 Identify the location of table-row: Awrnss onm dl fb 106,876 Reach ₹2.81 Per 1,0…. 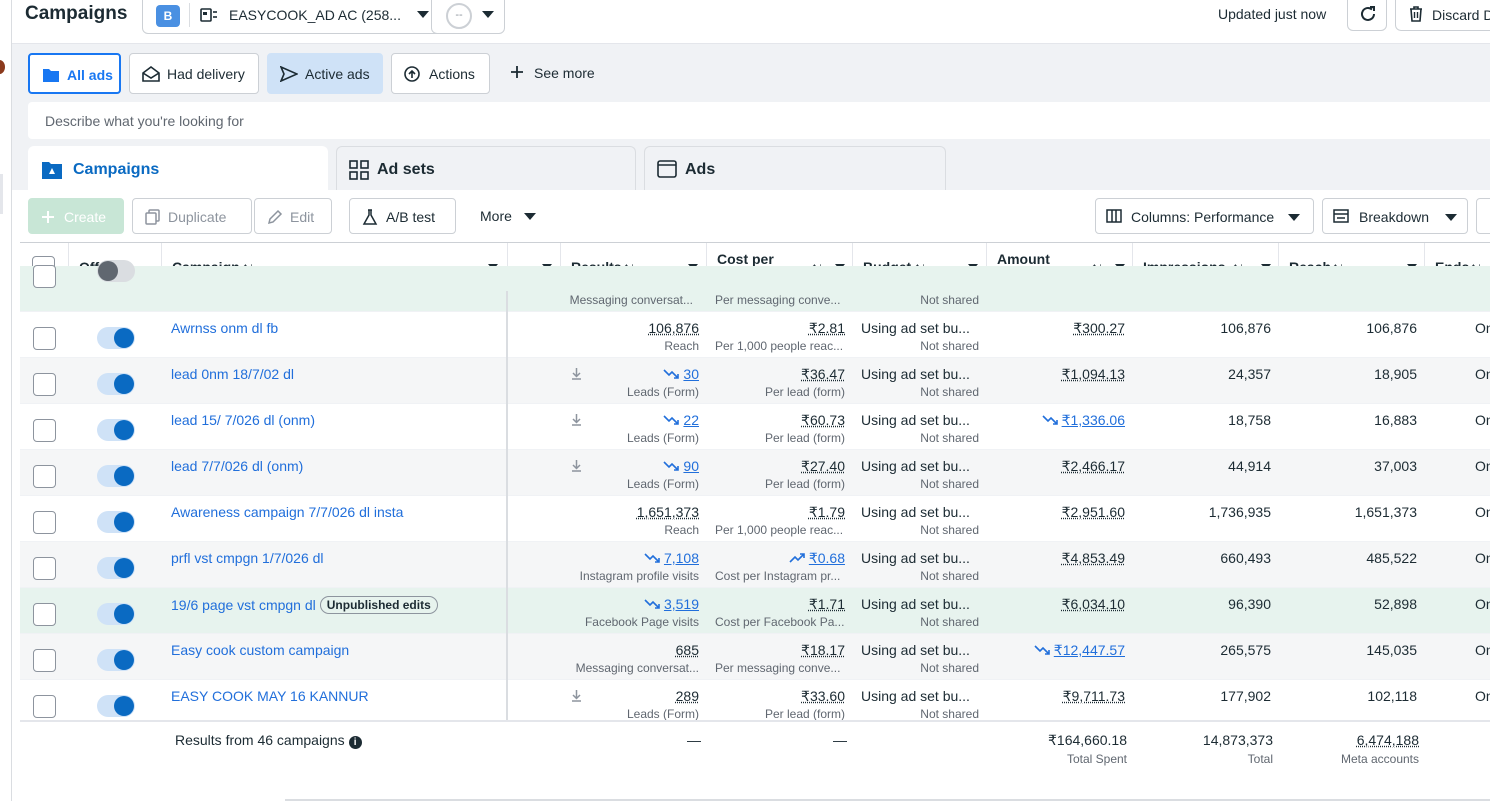
(755, 335).